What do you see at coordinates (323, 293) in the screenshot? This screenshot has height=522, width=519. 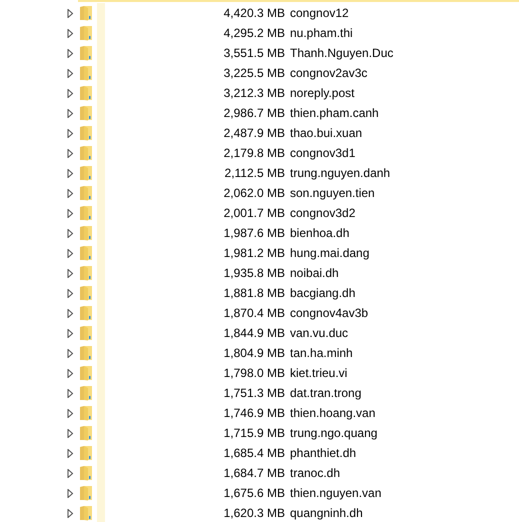 I see `folder-name: bacgiang.dh` at bounding box center [323, 293].